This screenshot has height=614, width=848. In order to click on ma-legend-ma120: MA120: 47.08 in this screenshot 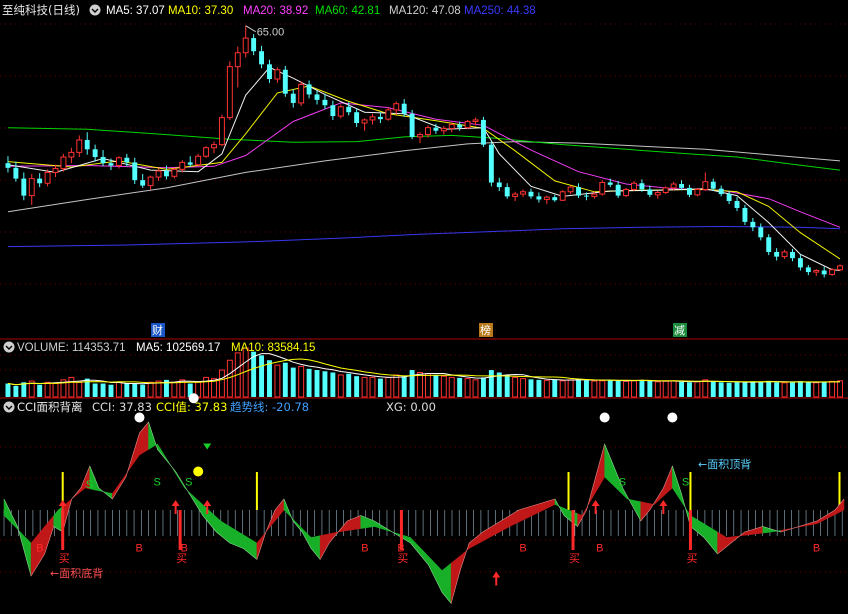, I will do `click(425, 11)`.